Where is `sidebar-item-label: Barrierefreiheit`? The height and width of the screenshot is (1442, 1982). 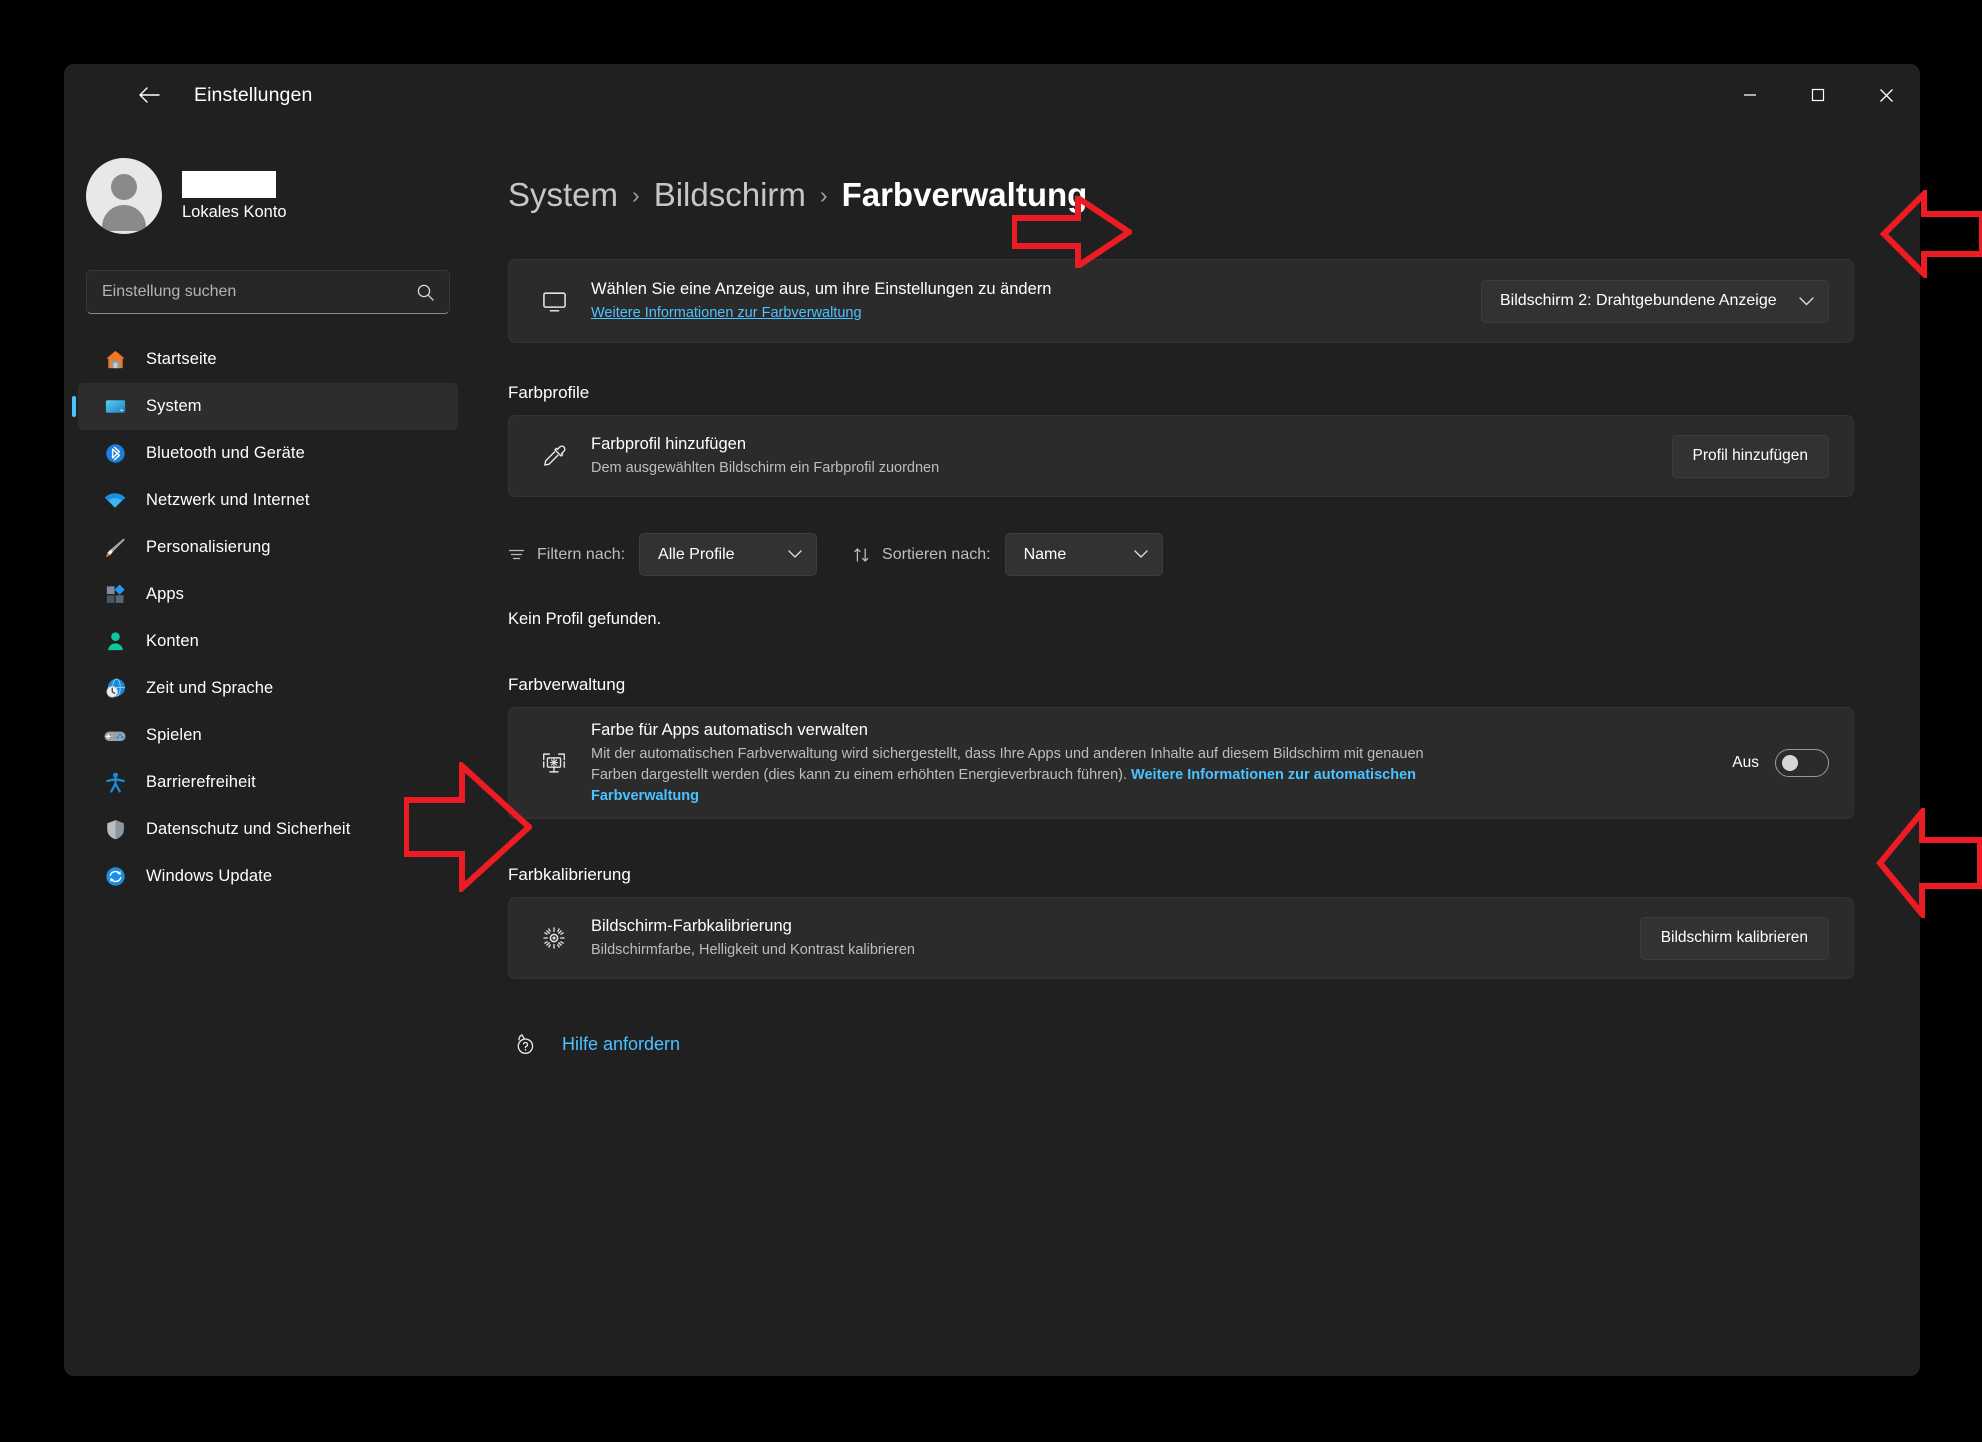 sidebar-item-label: Barrierefreiheit is located at coordinates (201, 782).